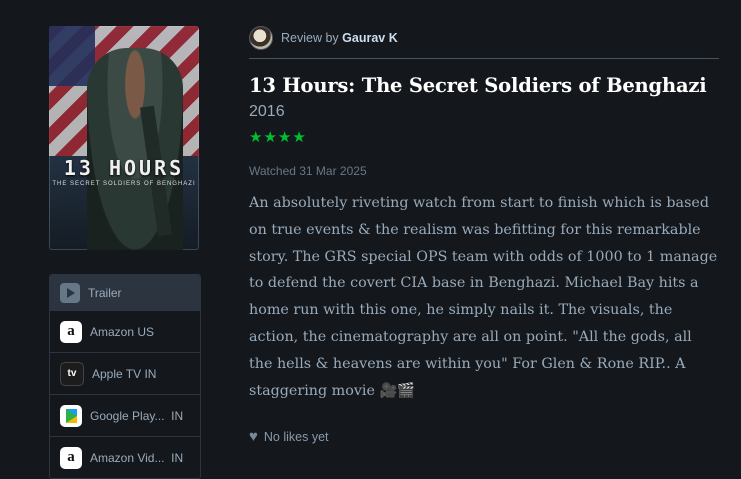 This screenshot has width=741, height=479. Describe the element at coordinates (124, 168) in the screenshot. I see `poster-title: 13 HOURS` at that location.